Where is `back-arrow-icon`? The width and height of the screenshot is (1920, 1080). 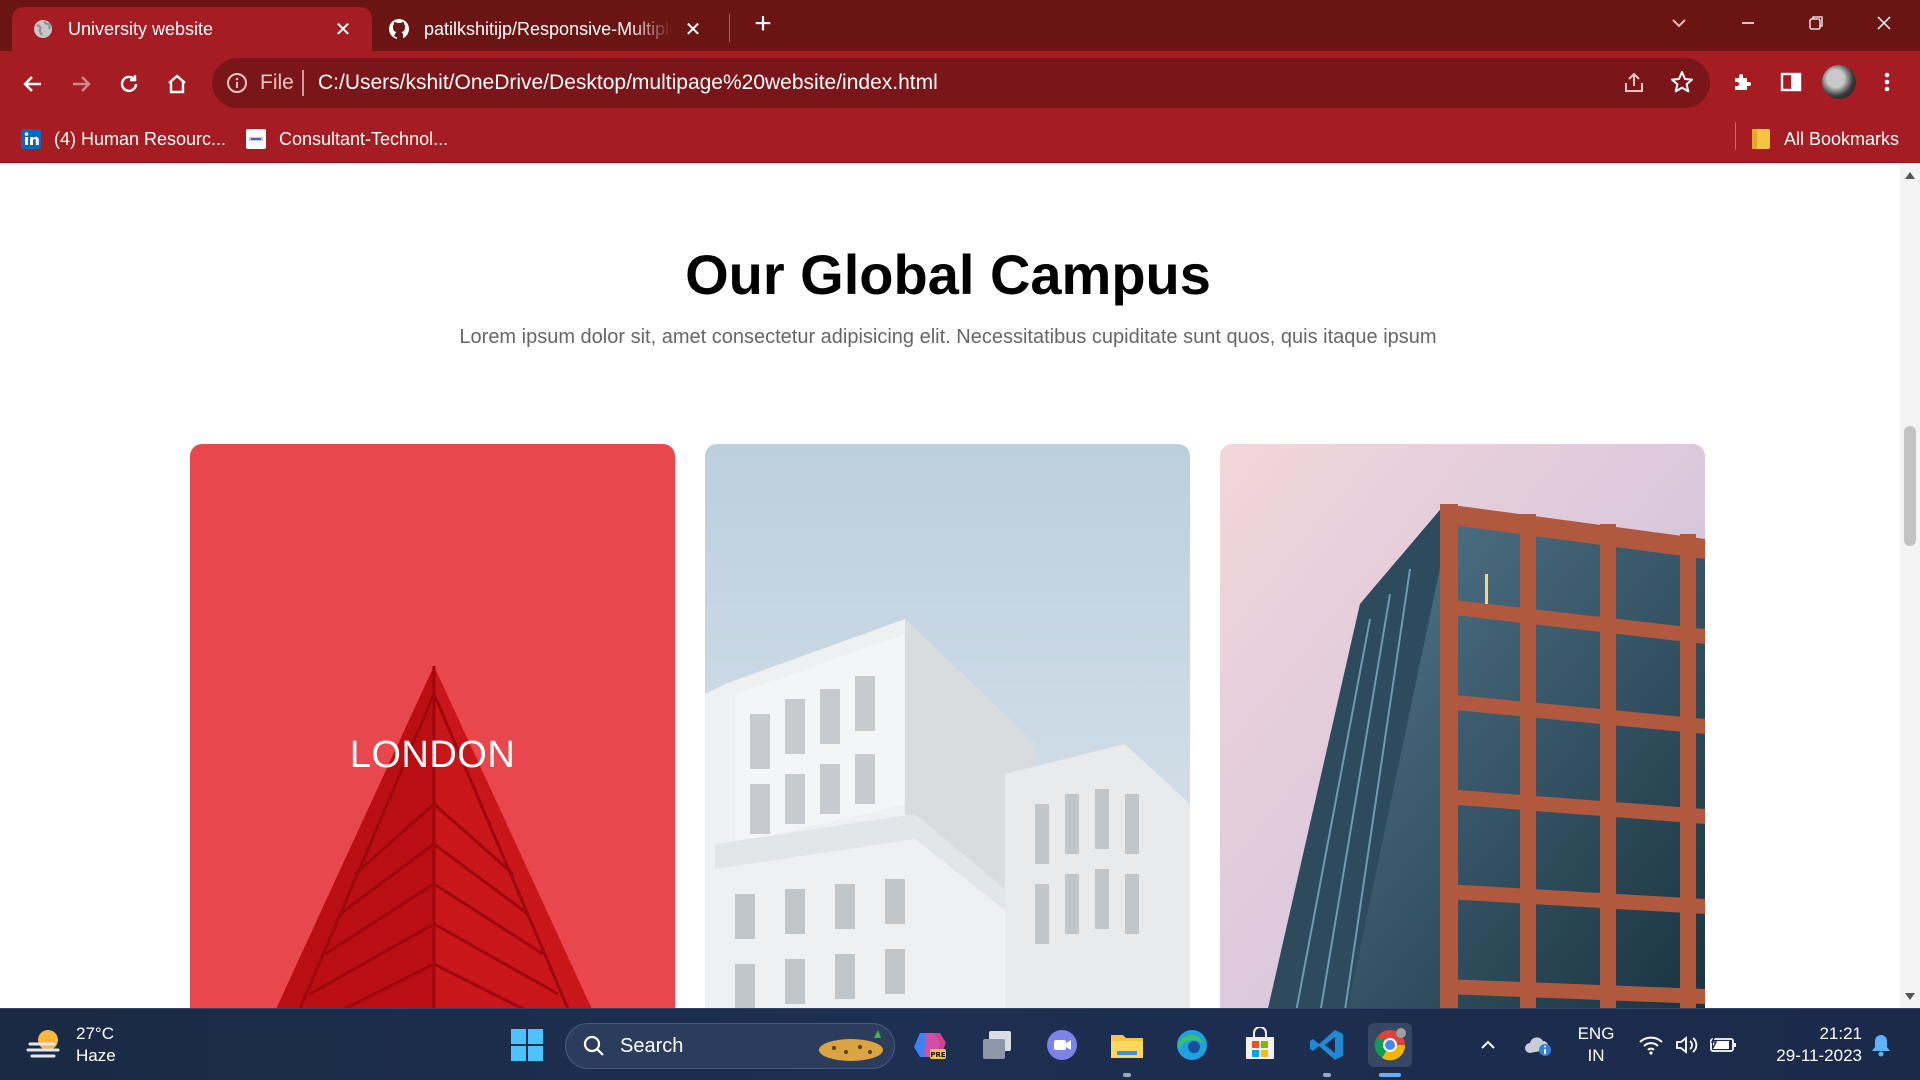
back-arrow-icon is located at coordinates (33, 84).